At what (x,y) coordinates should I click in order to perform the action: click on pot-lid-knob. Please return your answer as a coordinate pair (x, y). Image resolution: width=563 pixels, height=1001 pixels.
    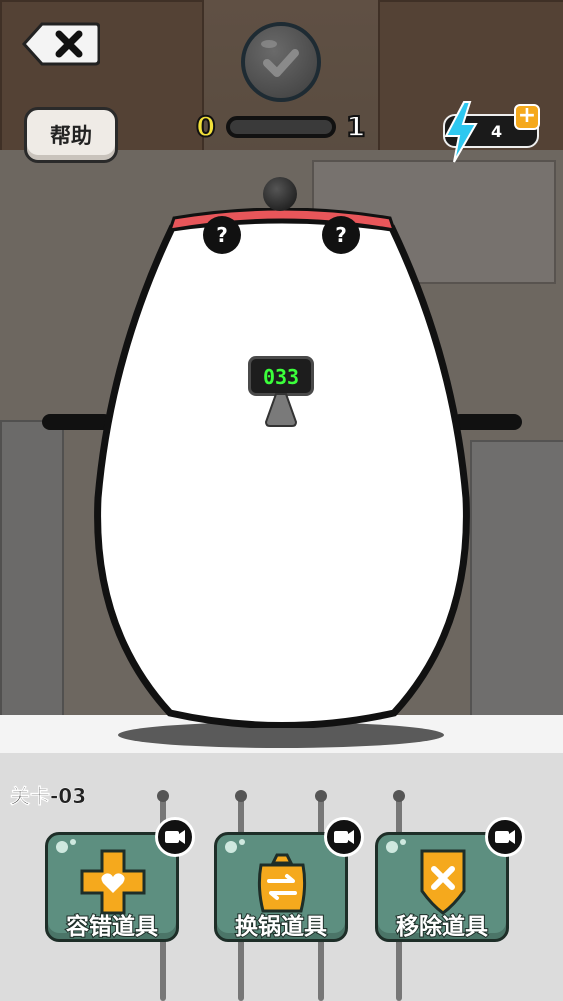
    Looking at the image, I should click on (280, 194).